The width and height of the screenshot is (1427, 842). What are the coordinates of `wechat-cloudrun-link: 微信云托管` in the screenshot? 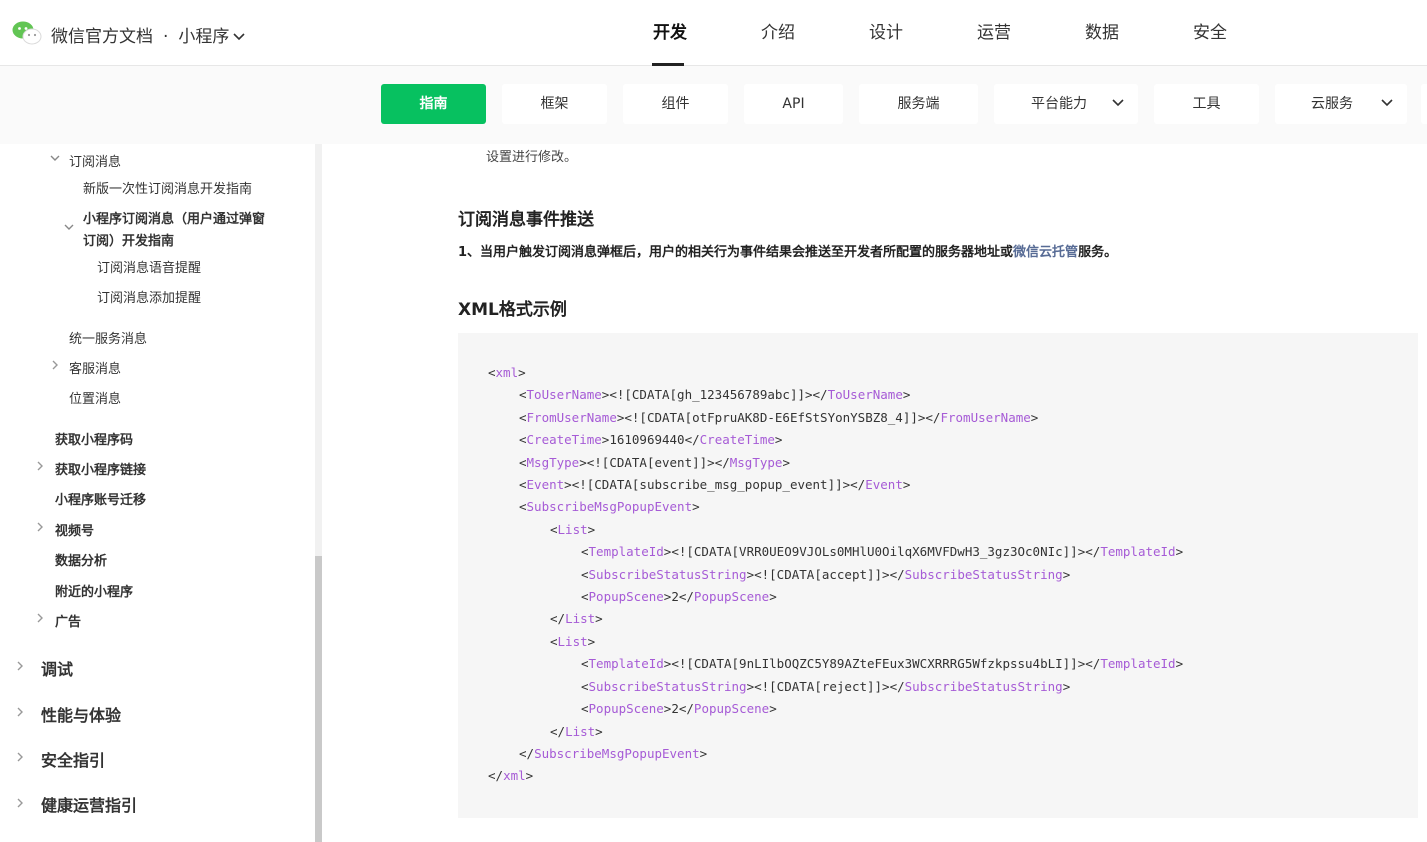 It's located at (1045, 252).